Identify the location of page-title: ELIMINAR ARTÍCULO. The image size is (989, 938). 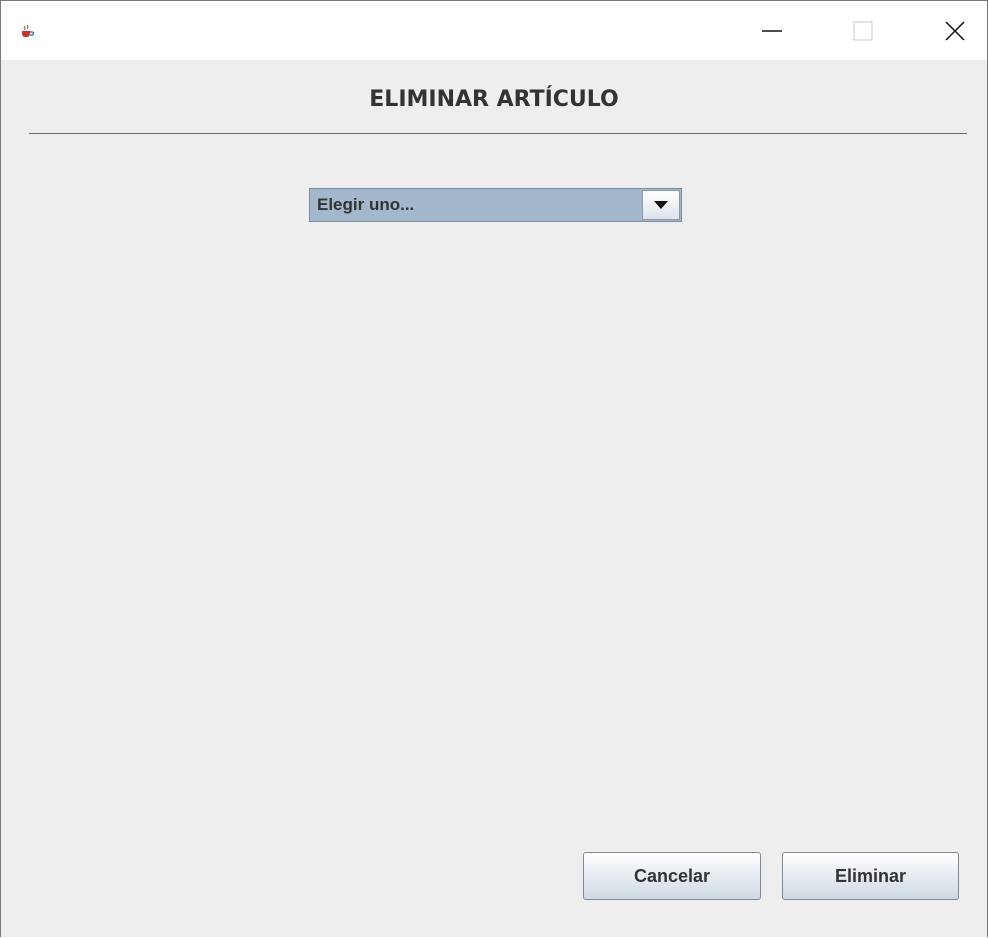
(494, 99).